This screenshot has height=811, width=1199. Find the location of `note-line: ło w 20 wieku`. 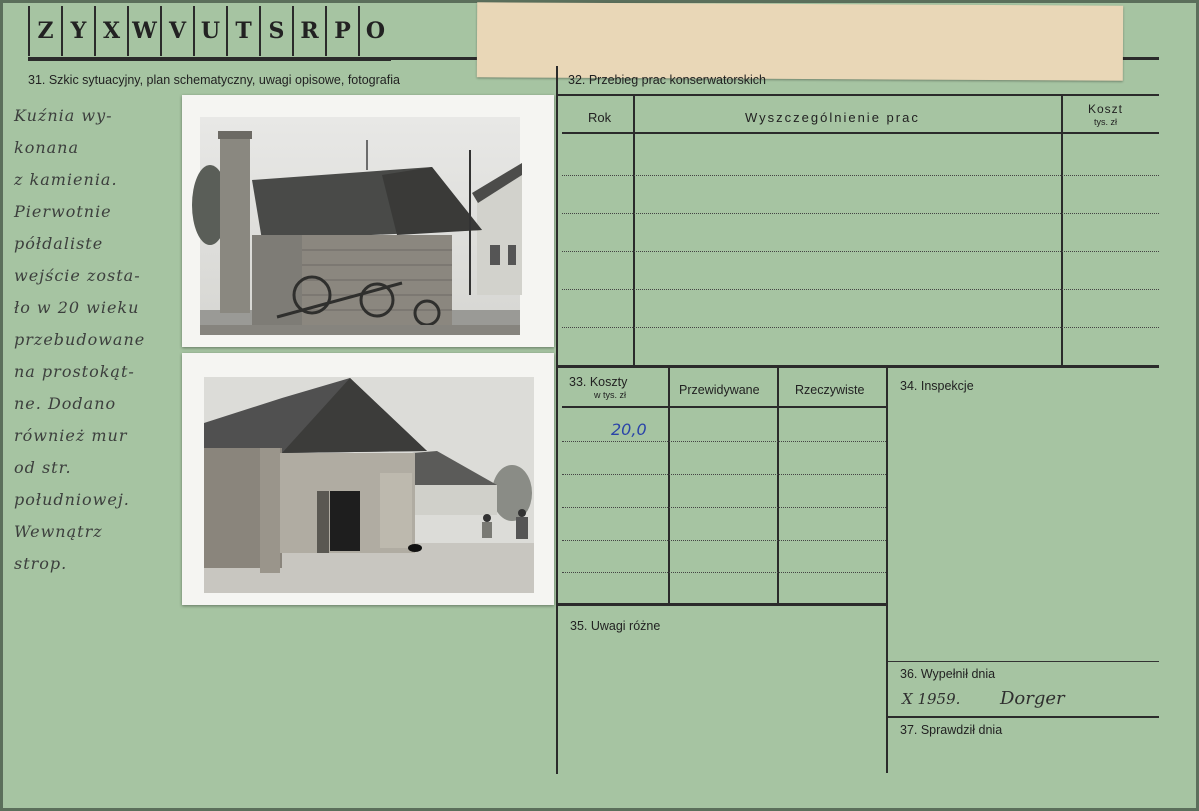

note-line: ło w 20 wieku is located at coordinates (77, 307).